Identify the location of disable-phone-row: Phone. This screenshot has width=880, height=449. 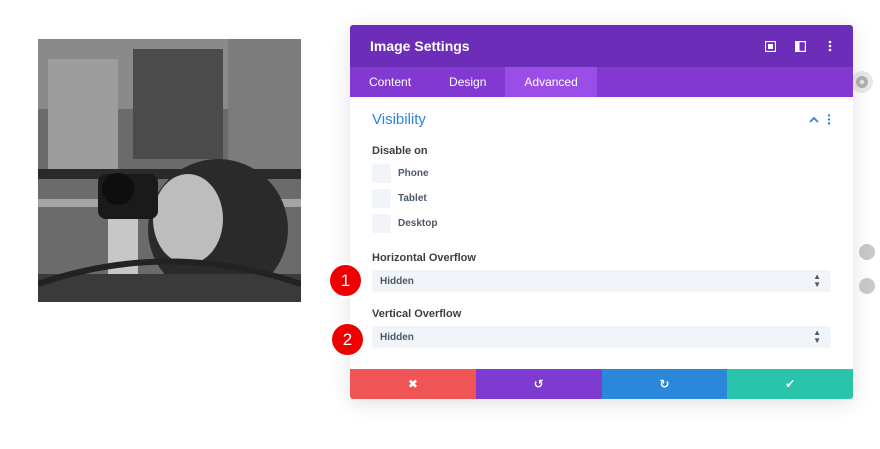
(601, 173).